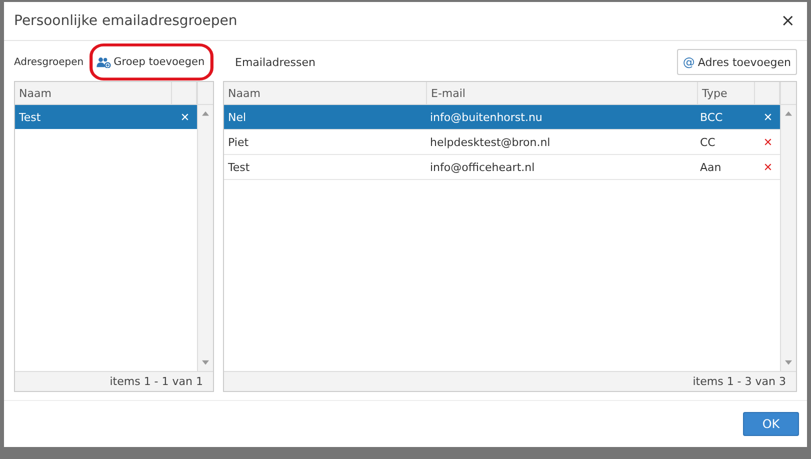  I want to click on add-address-button: @ Adres toevoegen, so click(736, 62).